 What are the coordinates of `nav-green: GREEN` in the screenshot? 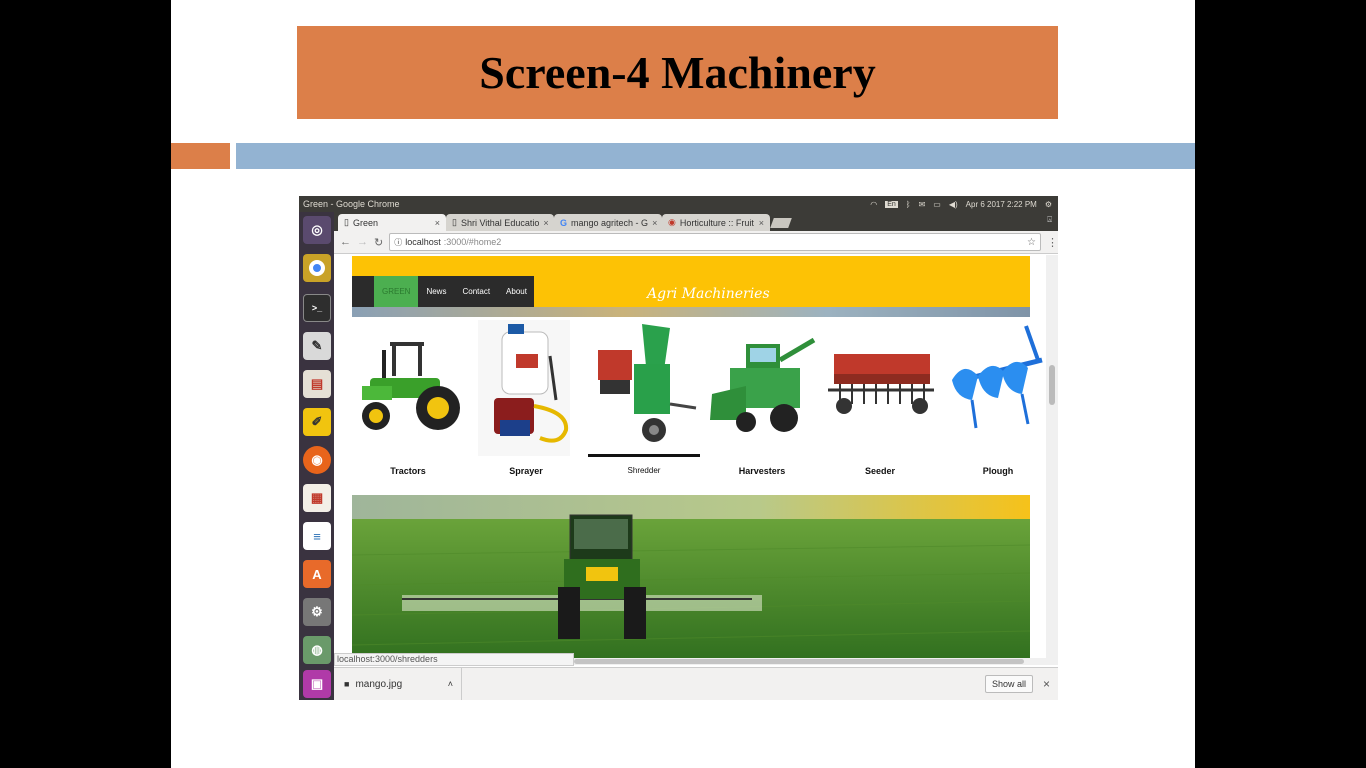 It's located at (396, 291).